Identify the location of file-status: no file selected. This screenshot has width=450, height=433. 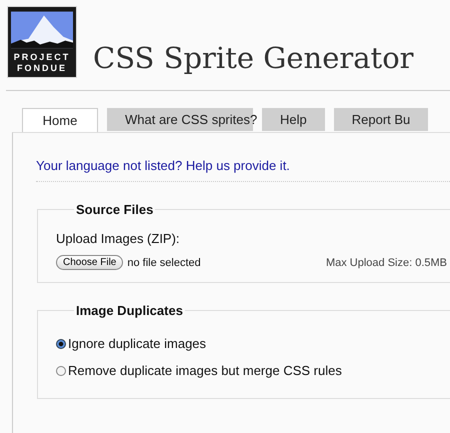
(164, 262).